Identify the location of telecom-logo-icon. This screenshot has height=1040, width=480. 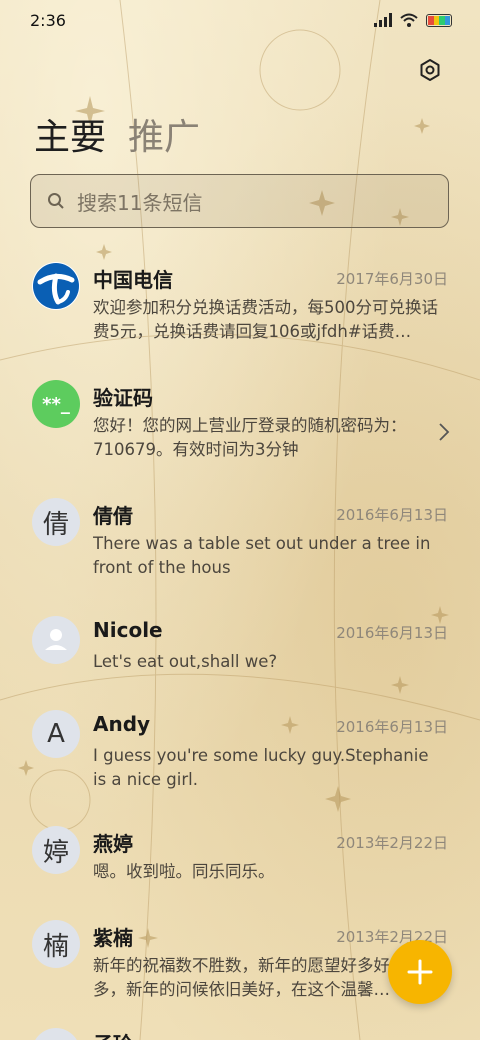
(56, 286).